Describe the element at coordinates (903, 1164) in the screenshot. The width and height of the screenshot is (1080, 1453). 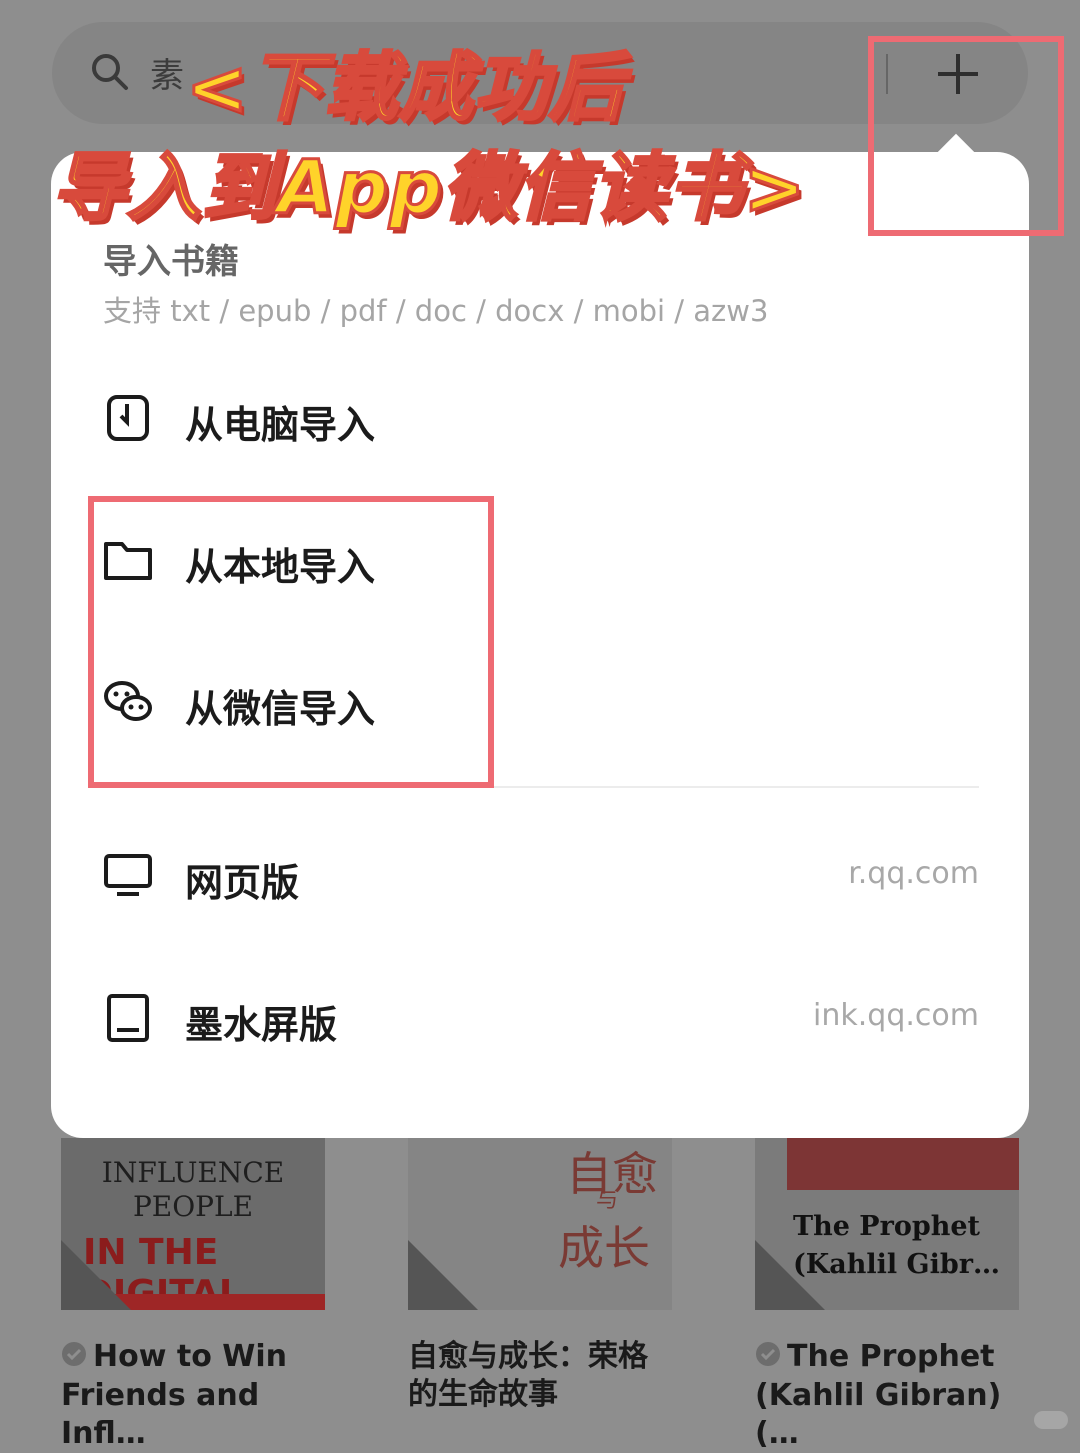
I see `cover-art` at that location.